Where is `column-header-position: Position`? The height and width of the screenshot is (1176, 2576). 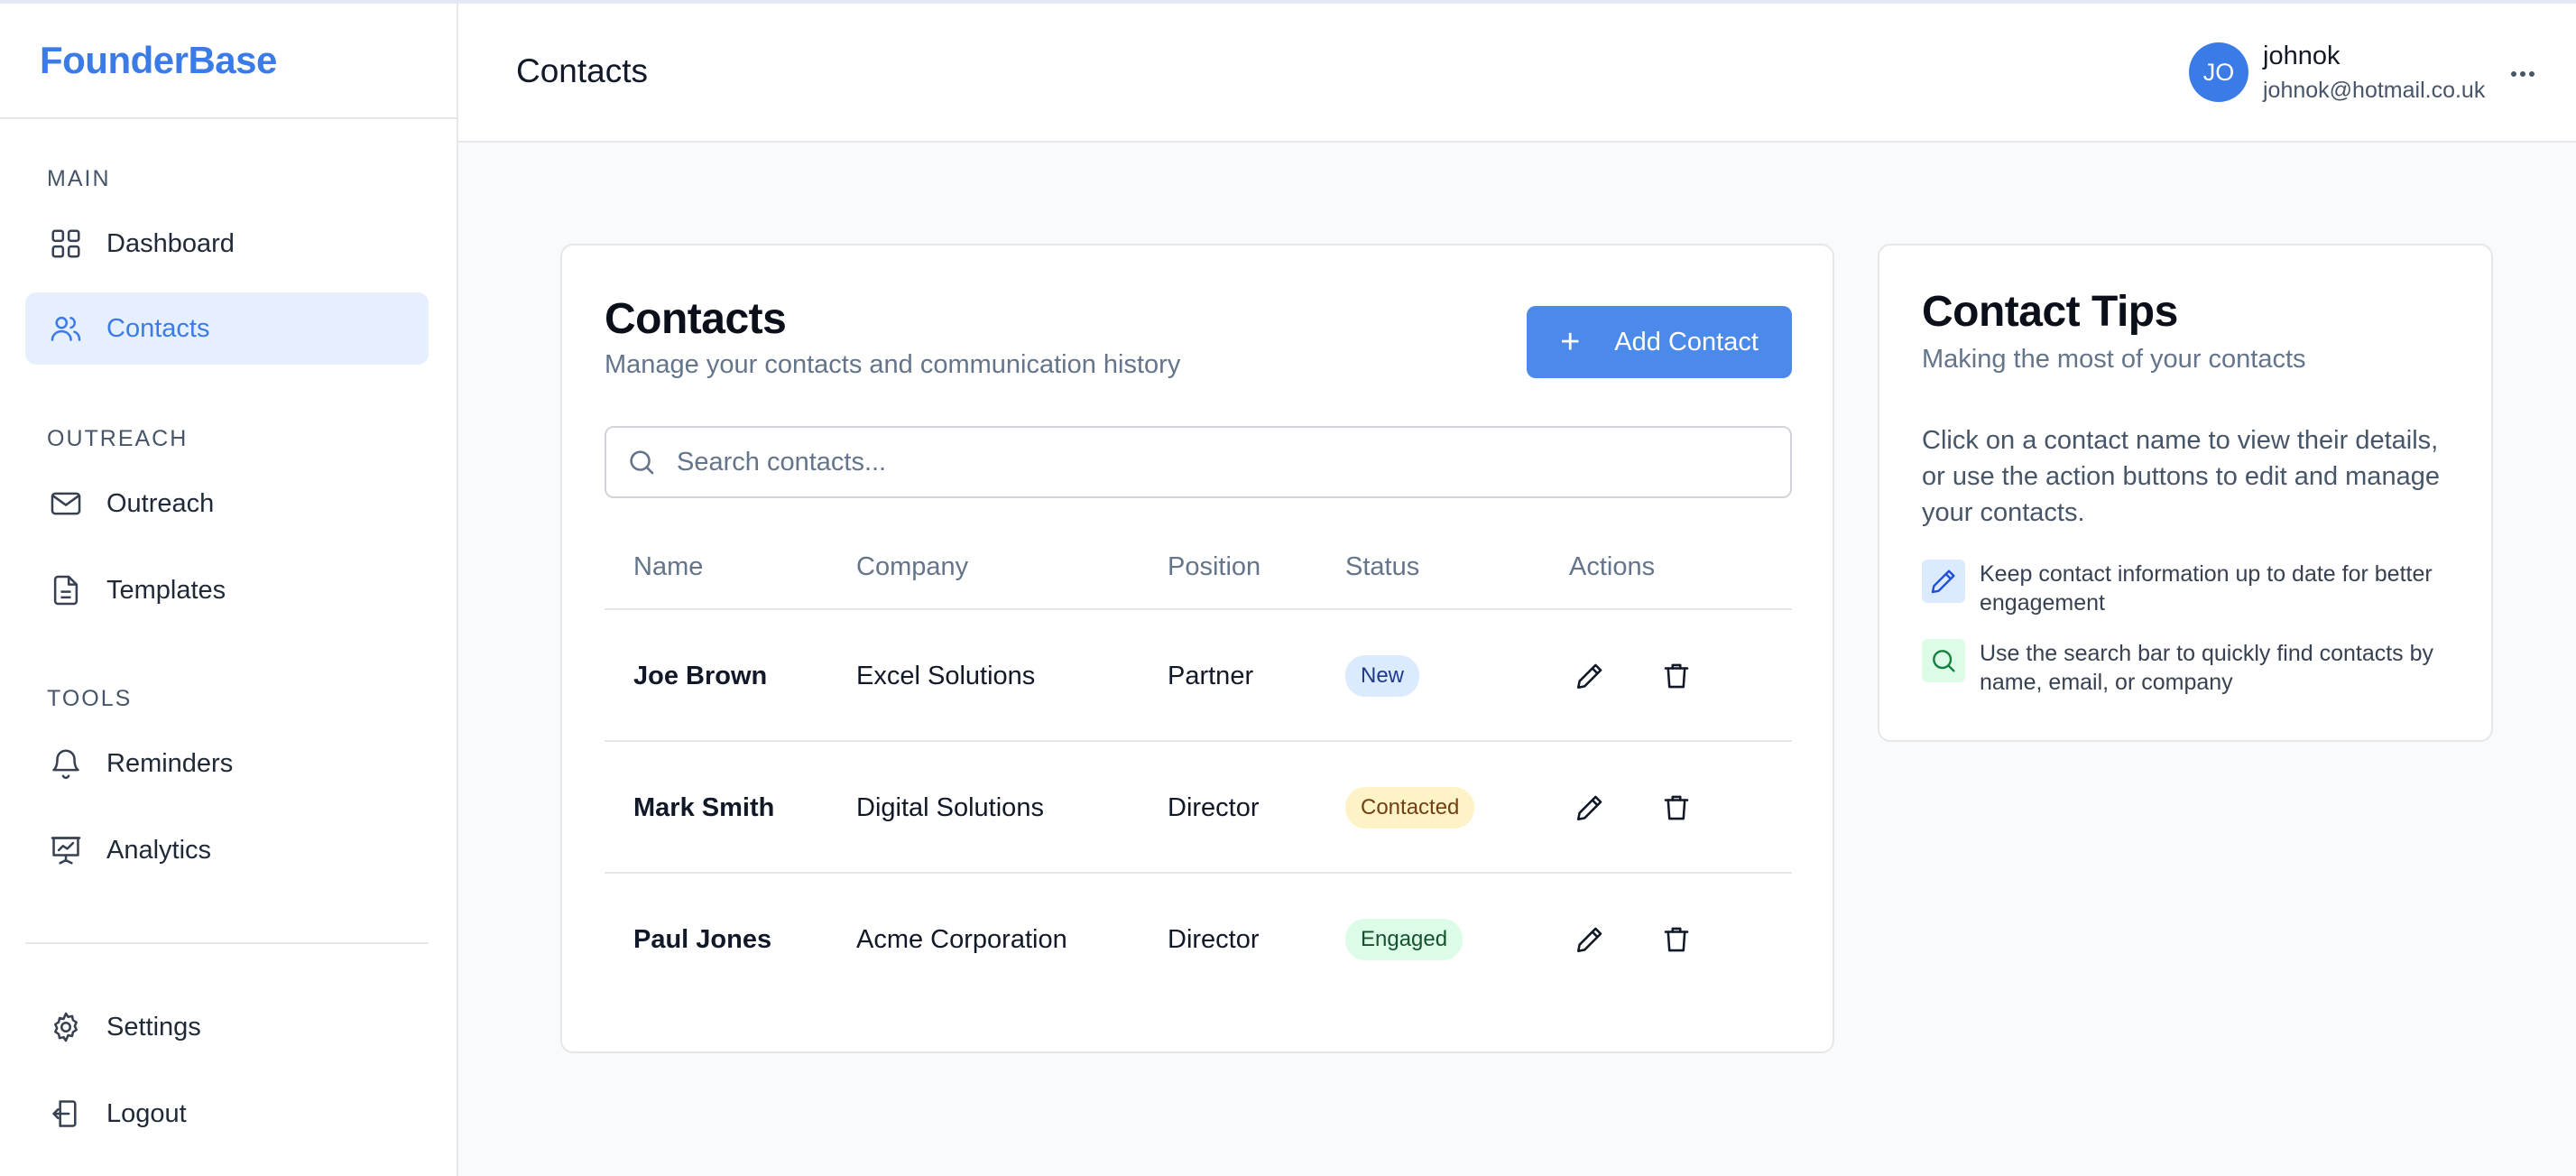
column-header-position: Position is located at coordinates (1214, 571).